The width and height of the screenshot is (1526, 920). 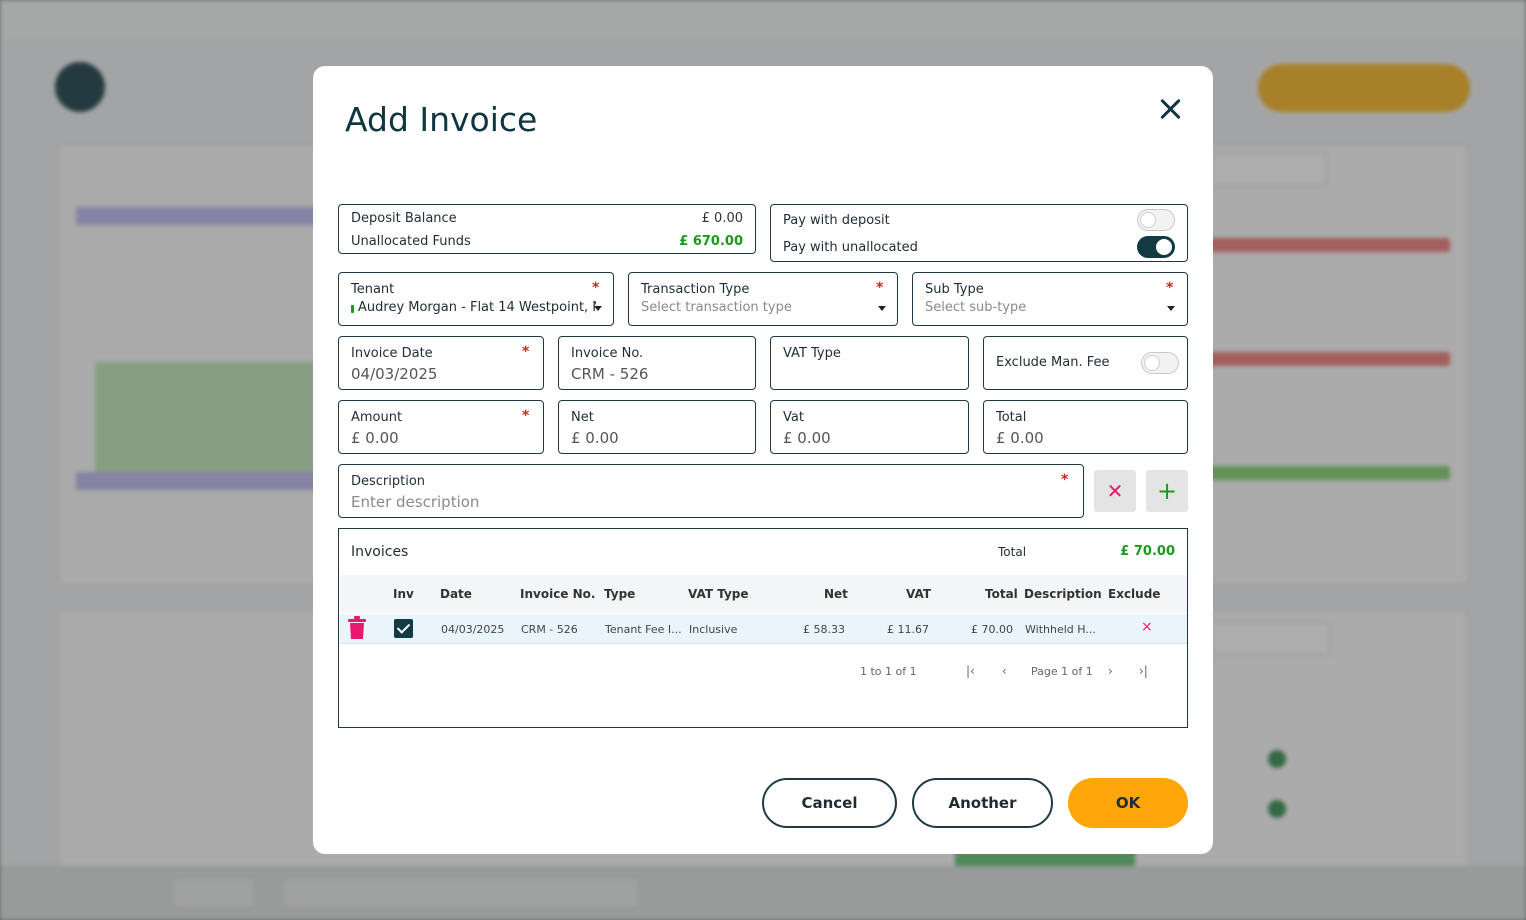 What do you see at coordinates (976, 307) in the screenshot?
I see `sub-type-placeholder: Select sub-type` at bounding box center [976, 307].